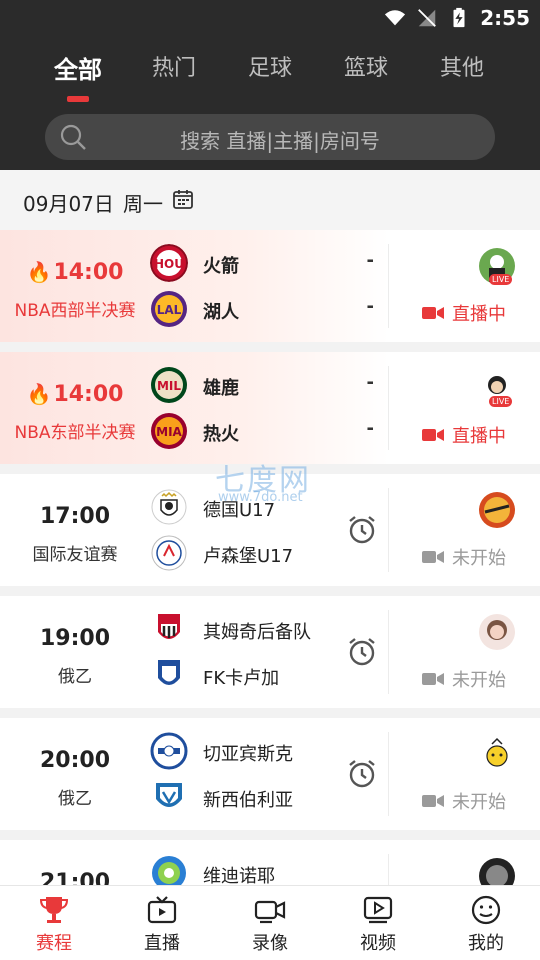  What do you see at coordinates (75, 433) in the screenshot?
I see `league-name: NBA东部半决赛` at bounding box center [75, 433].